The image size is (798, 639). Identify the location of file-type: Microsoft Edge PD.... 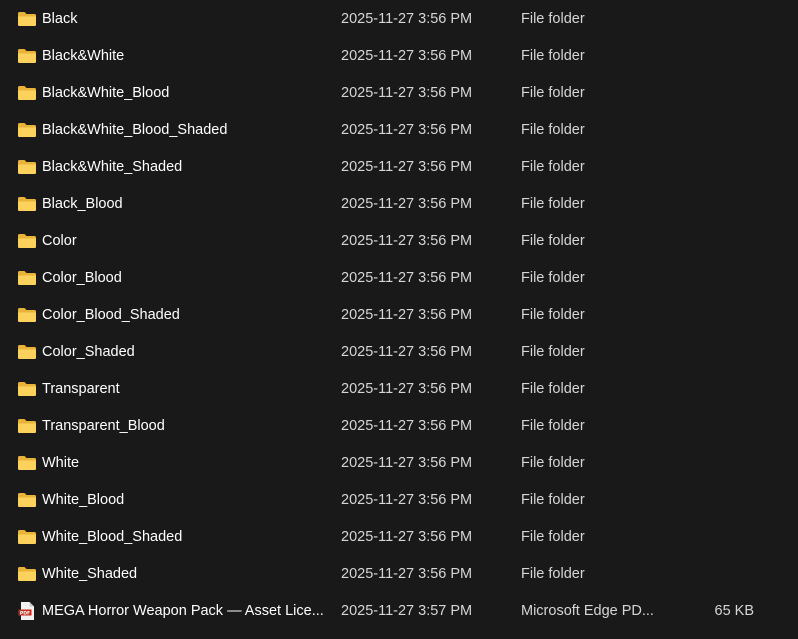
(587, 611).